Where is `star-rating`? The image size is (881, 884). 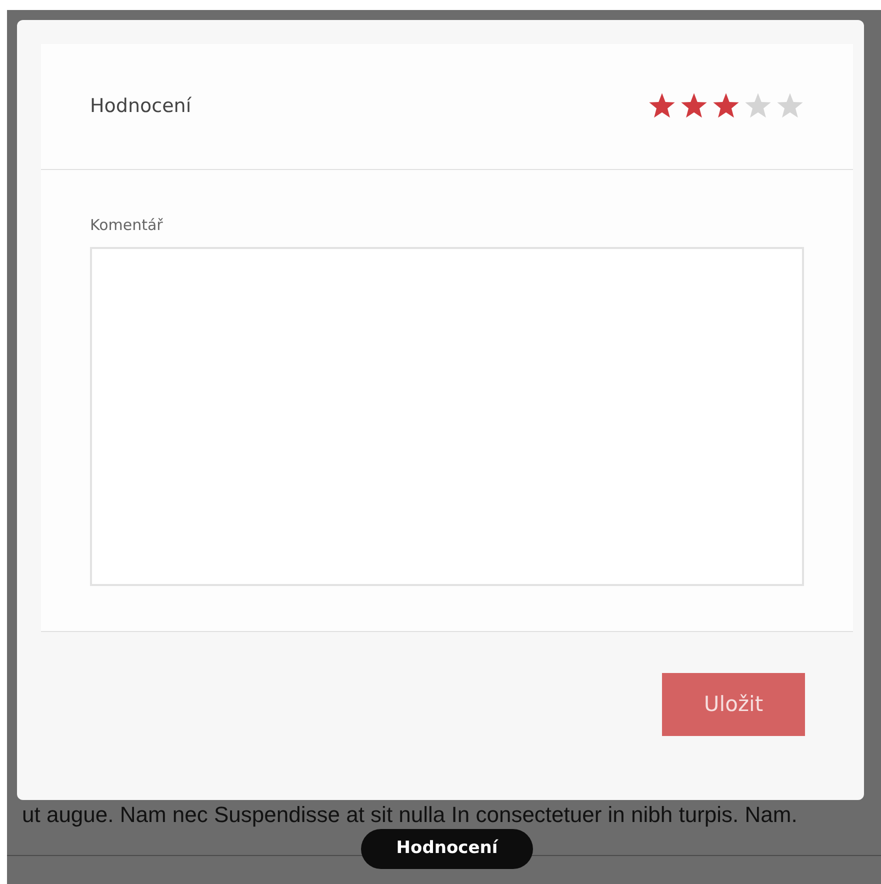 star-rating is located at coordinates (726, 106).